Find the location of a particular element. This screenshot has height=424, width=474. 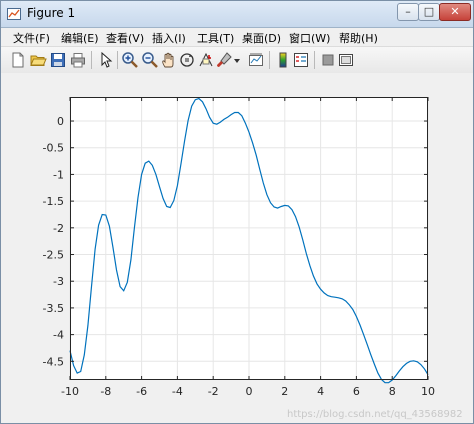

menu-tools: 工具(T) is located at coordinates (215, 38).